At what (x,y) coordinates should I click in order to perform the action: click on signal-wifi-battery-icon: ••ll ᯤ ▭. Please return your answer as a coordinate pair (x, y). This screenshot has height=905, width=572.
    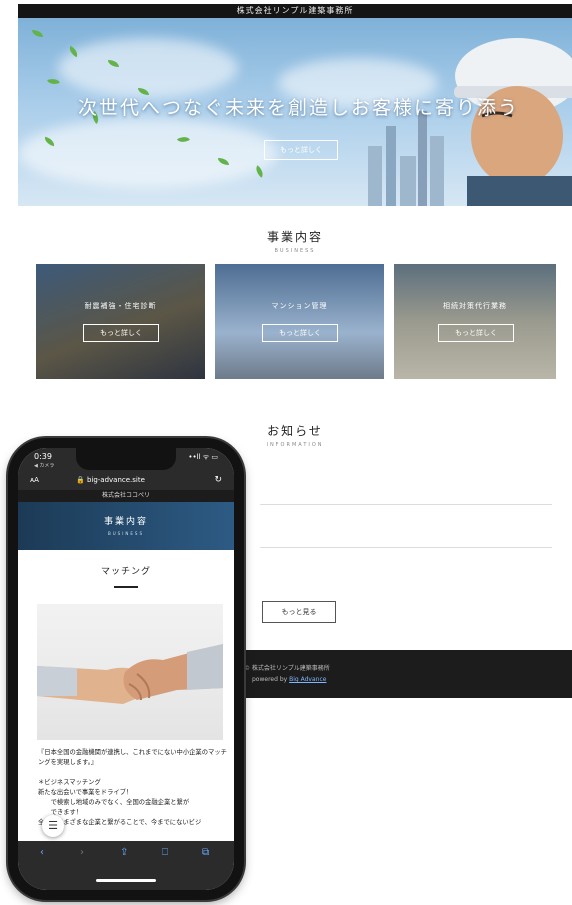
    Looking at the image, I should click on (203, 457).